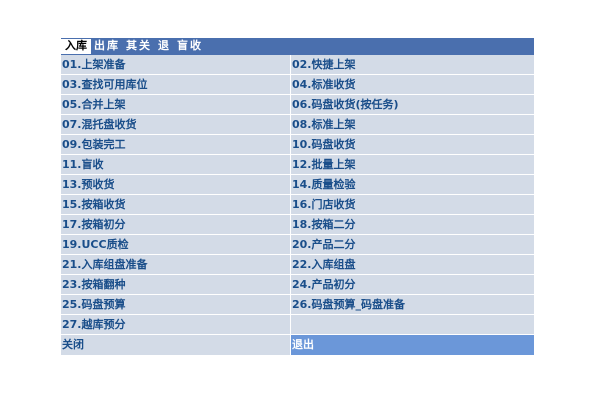 Image resolution: width=600 pixels, height=400 pixels. I want to click on tab-return: 退, so click(164, 46).